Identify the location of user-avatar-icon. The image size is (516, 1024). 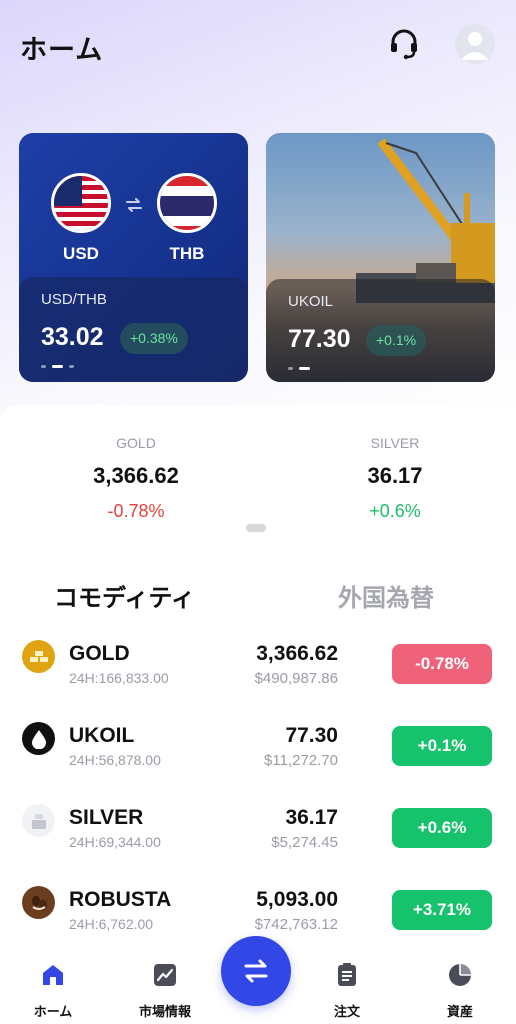
(475, 46).